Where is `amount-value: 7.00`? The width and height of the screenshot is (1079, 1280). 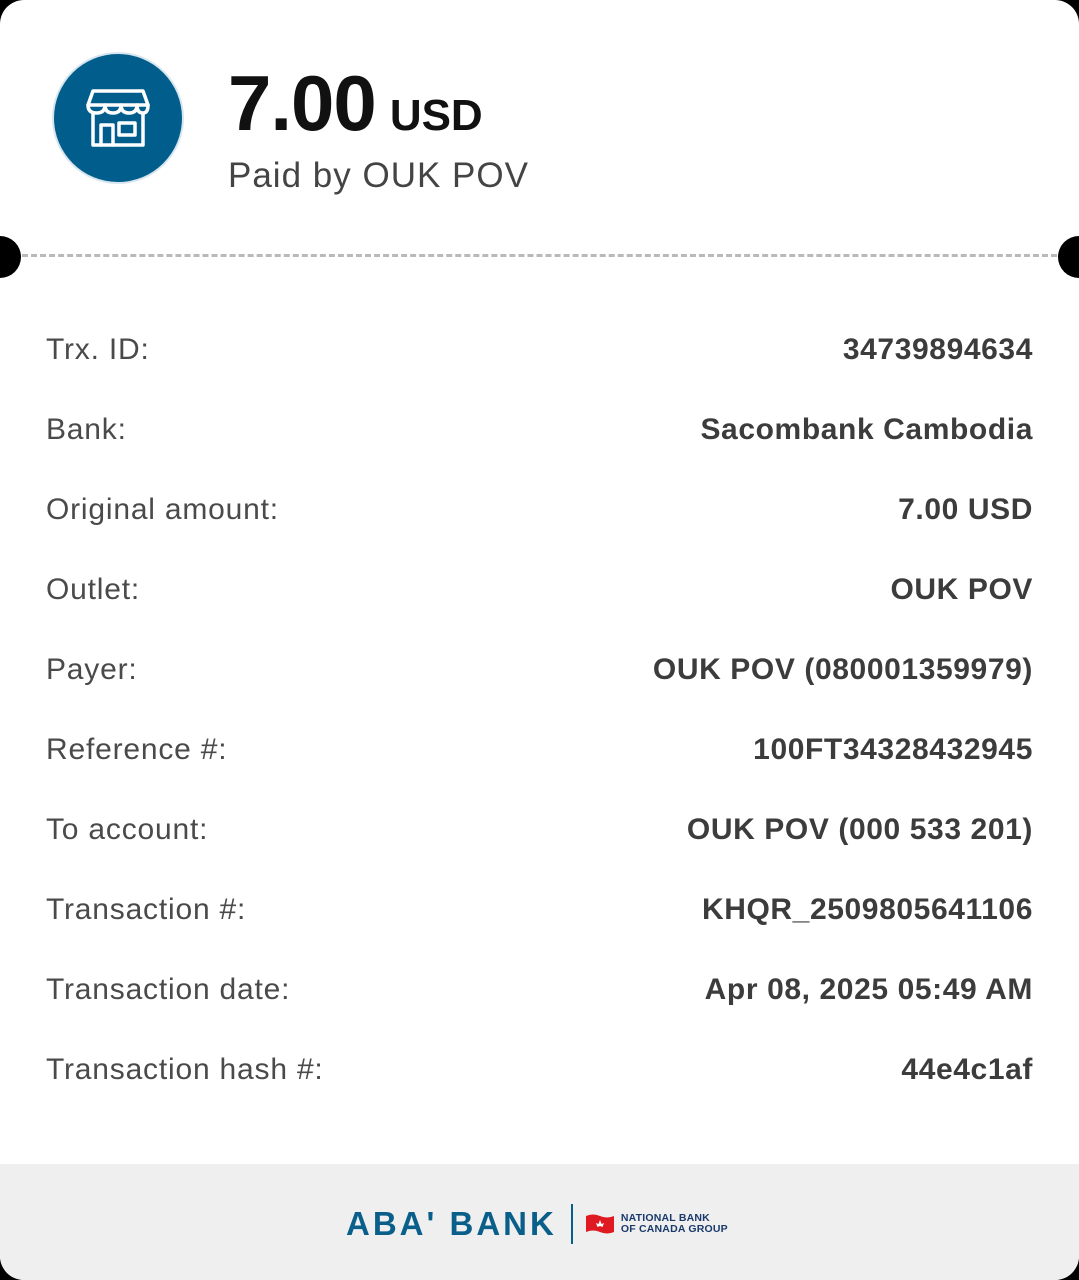
amount-value: 7.00 is located at coordinates (302, 103).